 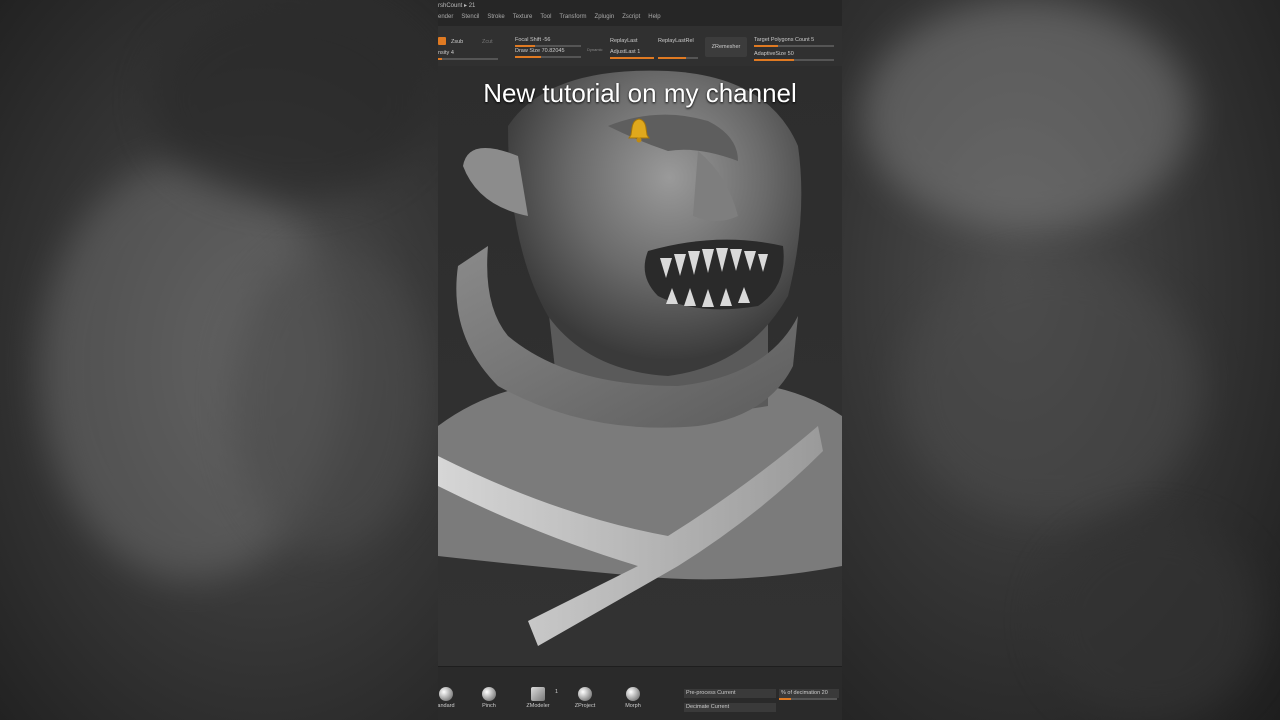 I want to click on focal-shift-track, so click(x=548, y=46).